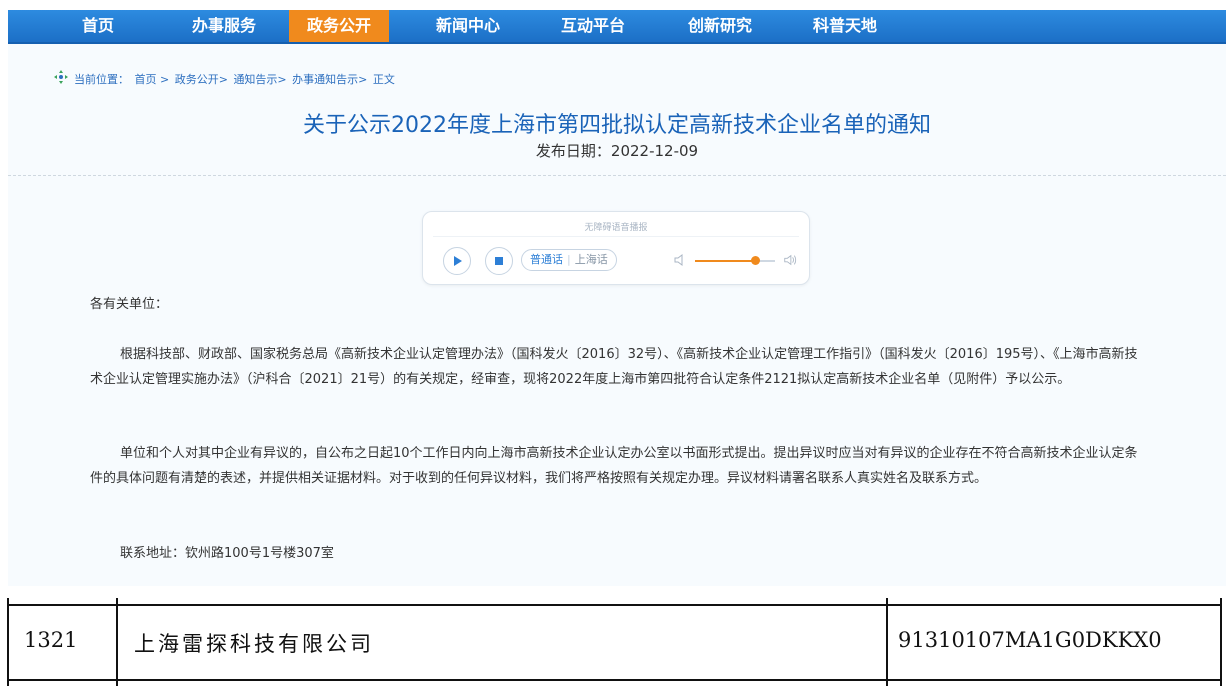 This screenshot has height=686, width=1230. I want to click on player-divider, so click(616, 236).